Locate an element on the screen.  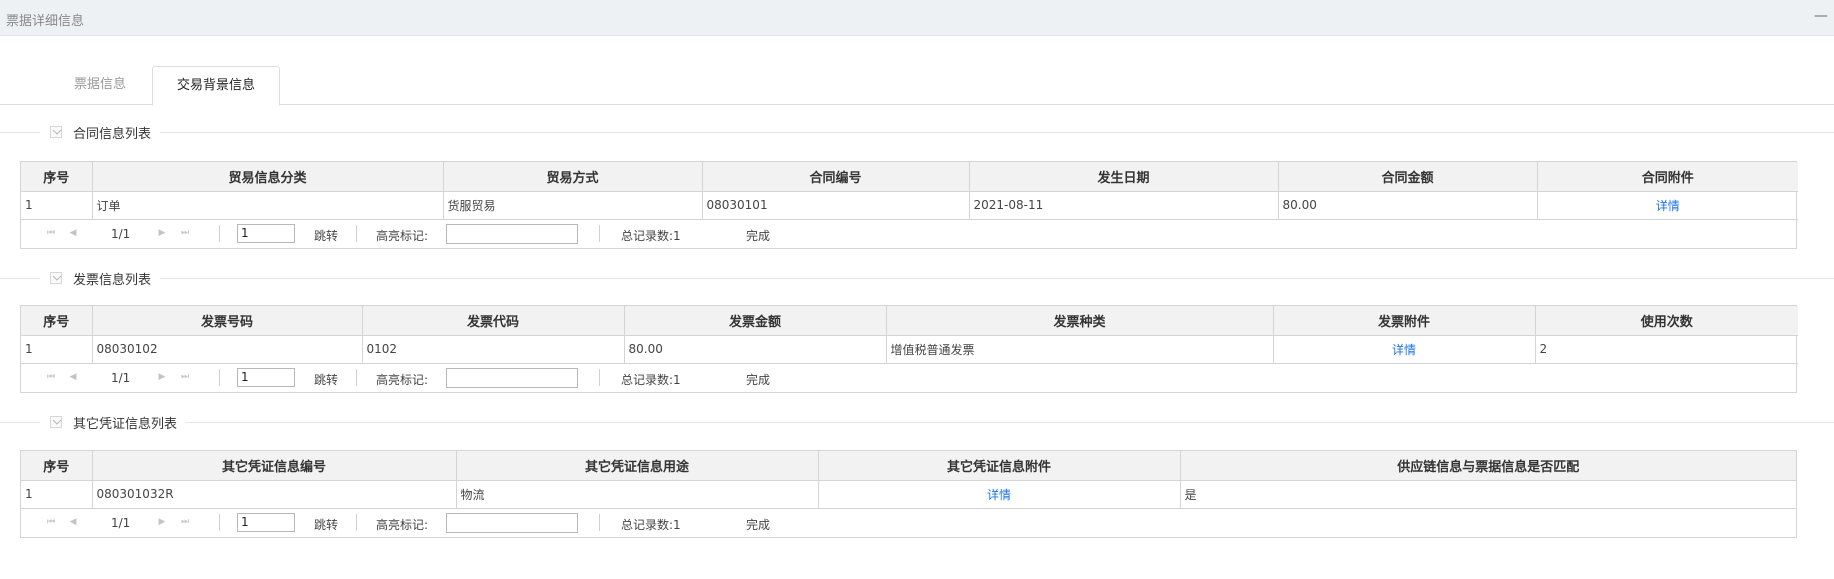
tab-bill-info: 票据信息 is located at coordinates (100, 85).